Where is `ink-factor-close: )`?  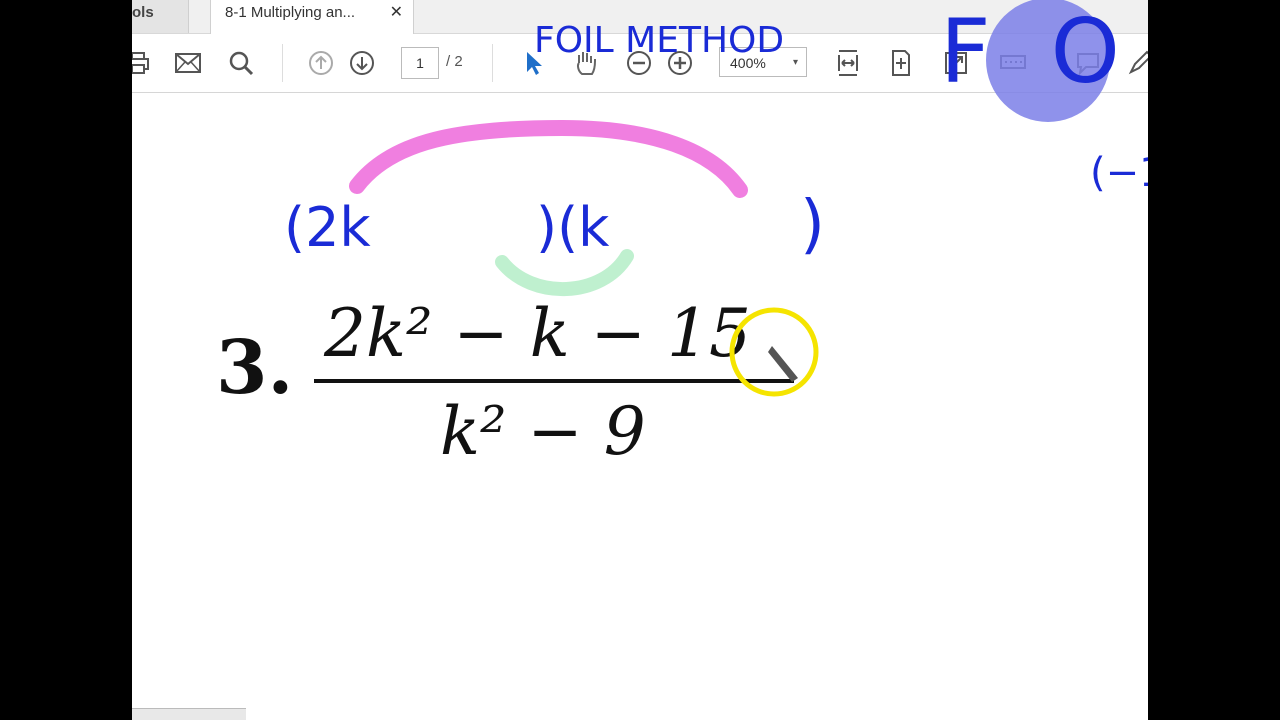 ink-factor-close: ) is located at coordinates (812, 225).